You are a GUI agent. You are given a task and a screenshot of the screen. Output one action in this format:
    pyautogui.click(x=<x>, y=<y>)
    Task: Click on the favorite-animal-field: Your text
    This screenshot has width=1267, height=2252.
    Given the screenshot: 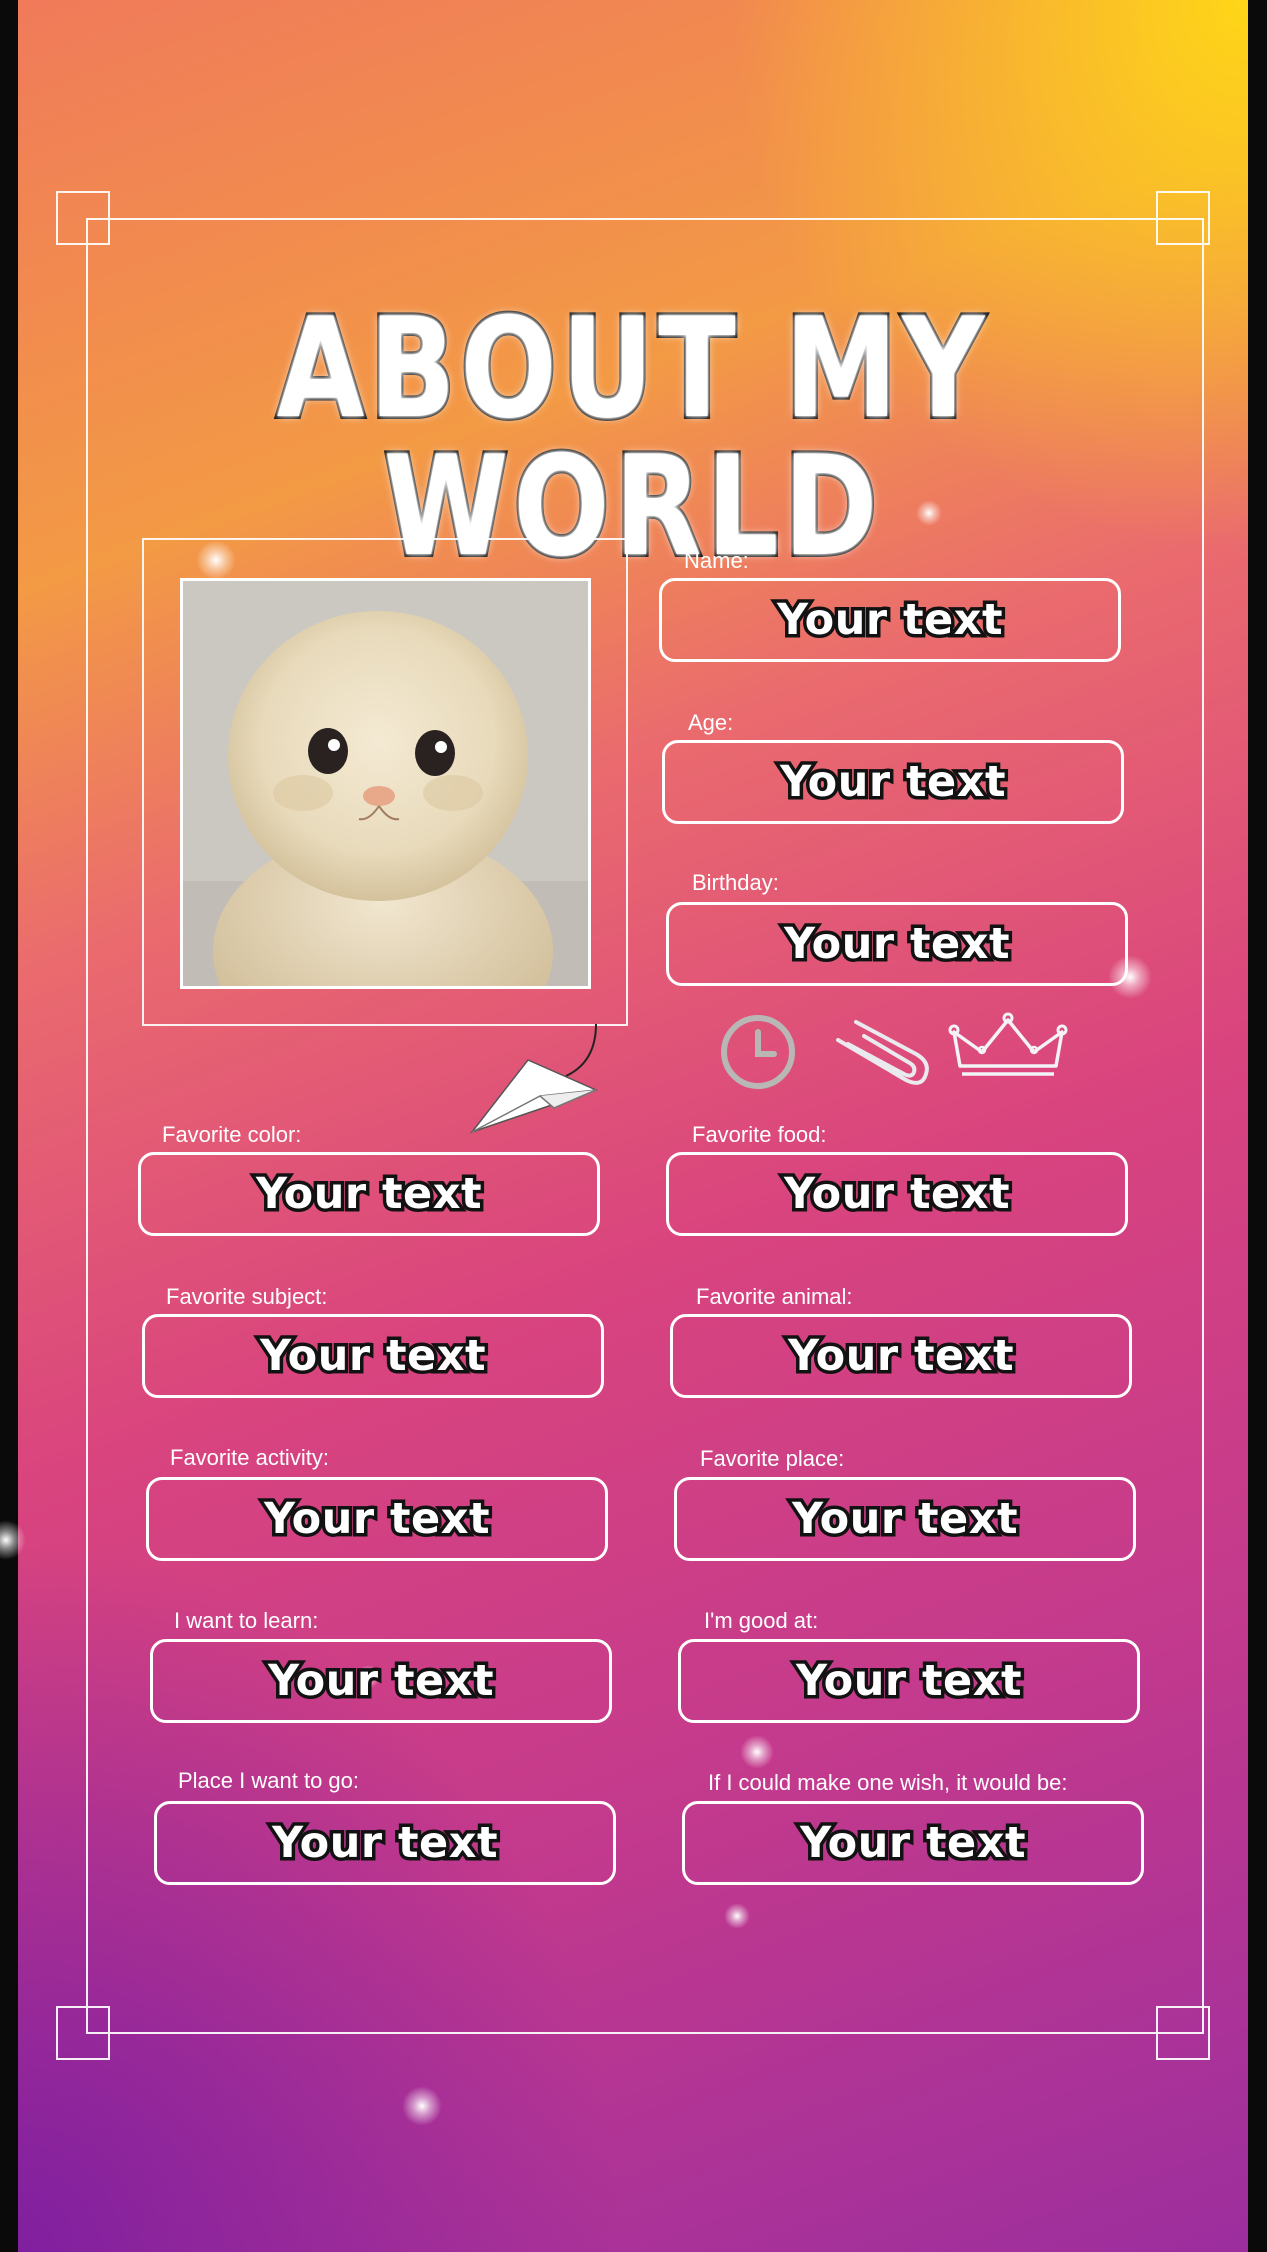 What is the action you would take?
    pyautogui.click(x=901, y=1356)
    